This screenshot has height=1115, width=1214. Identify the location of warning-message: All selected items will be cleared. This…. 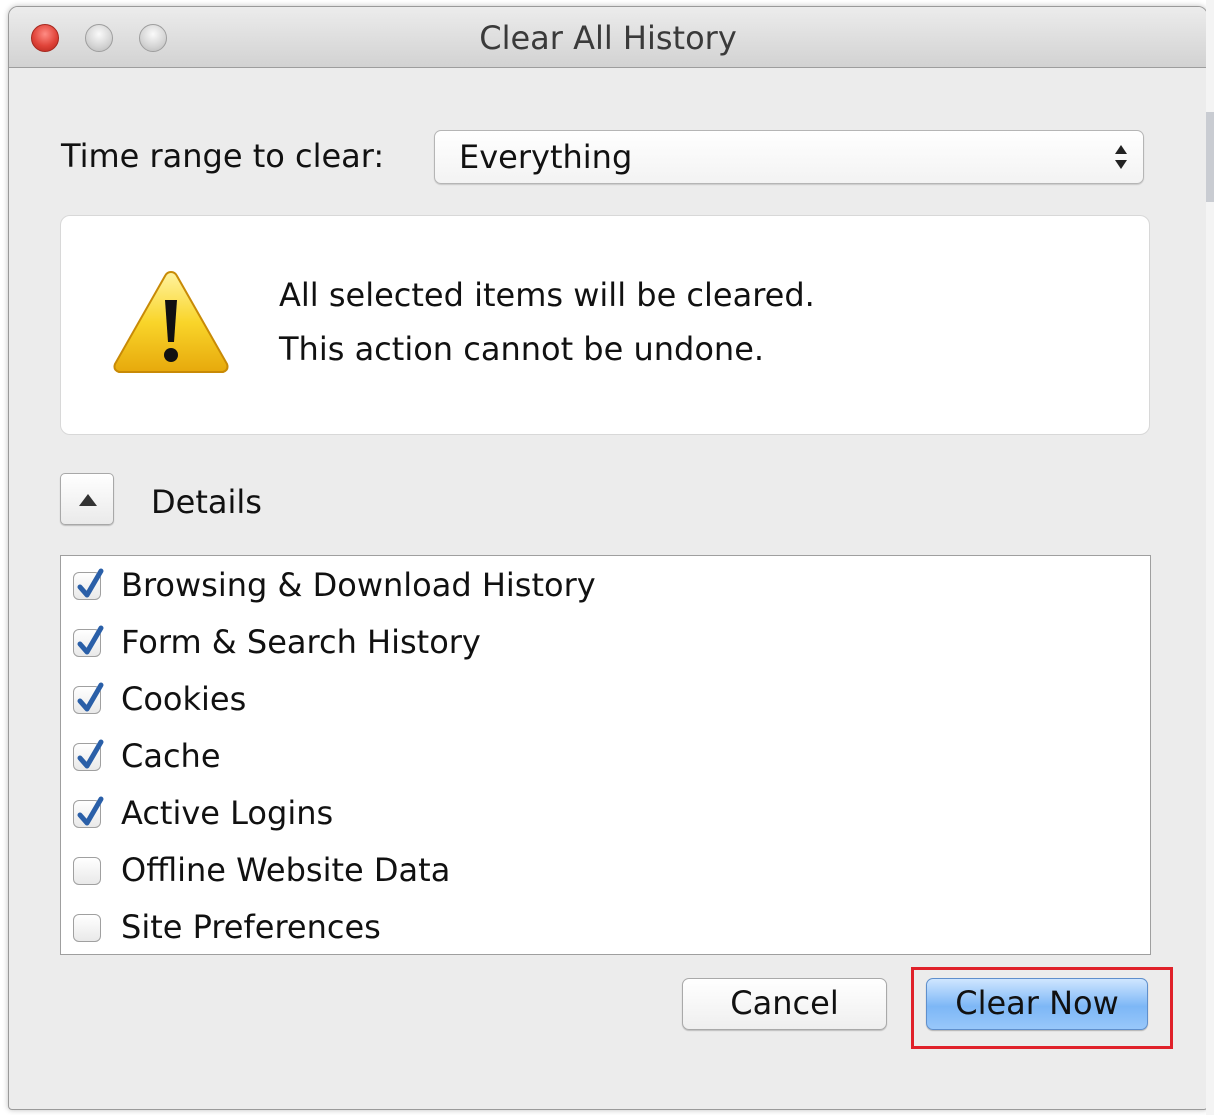
(547, 322).